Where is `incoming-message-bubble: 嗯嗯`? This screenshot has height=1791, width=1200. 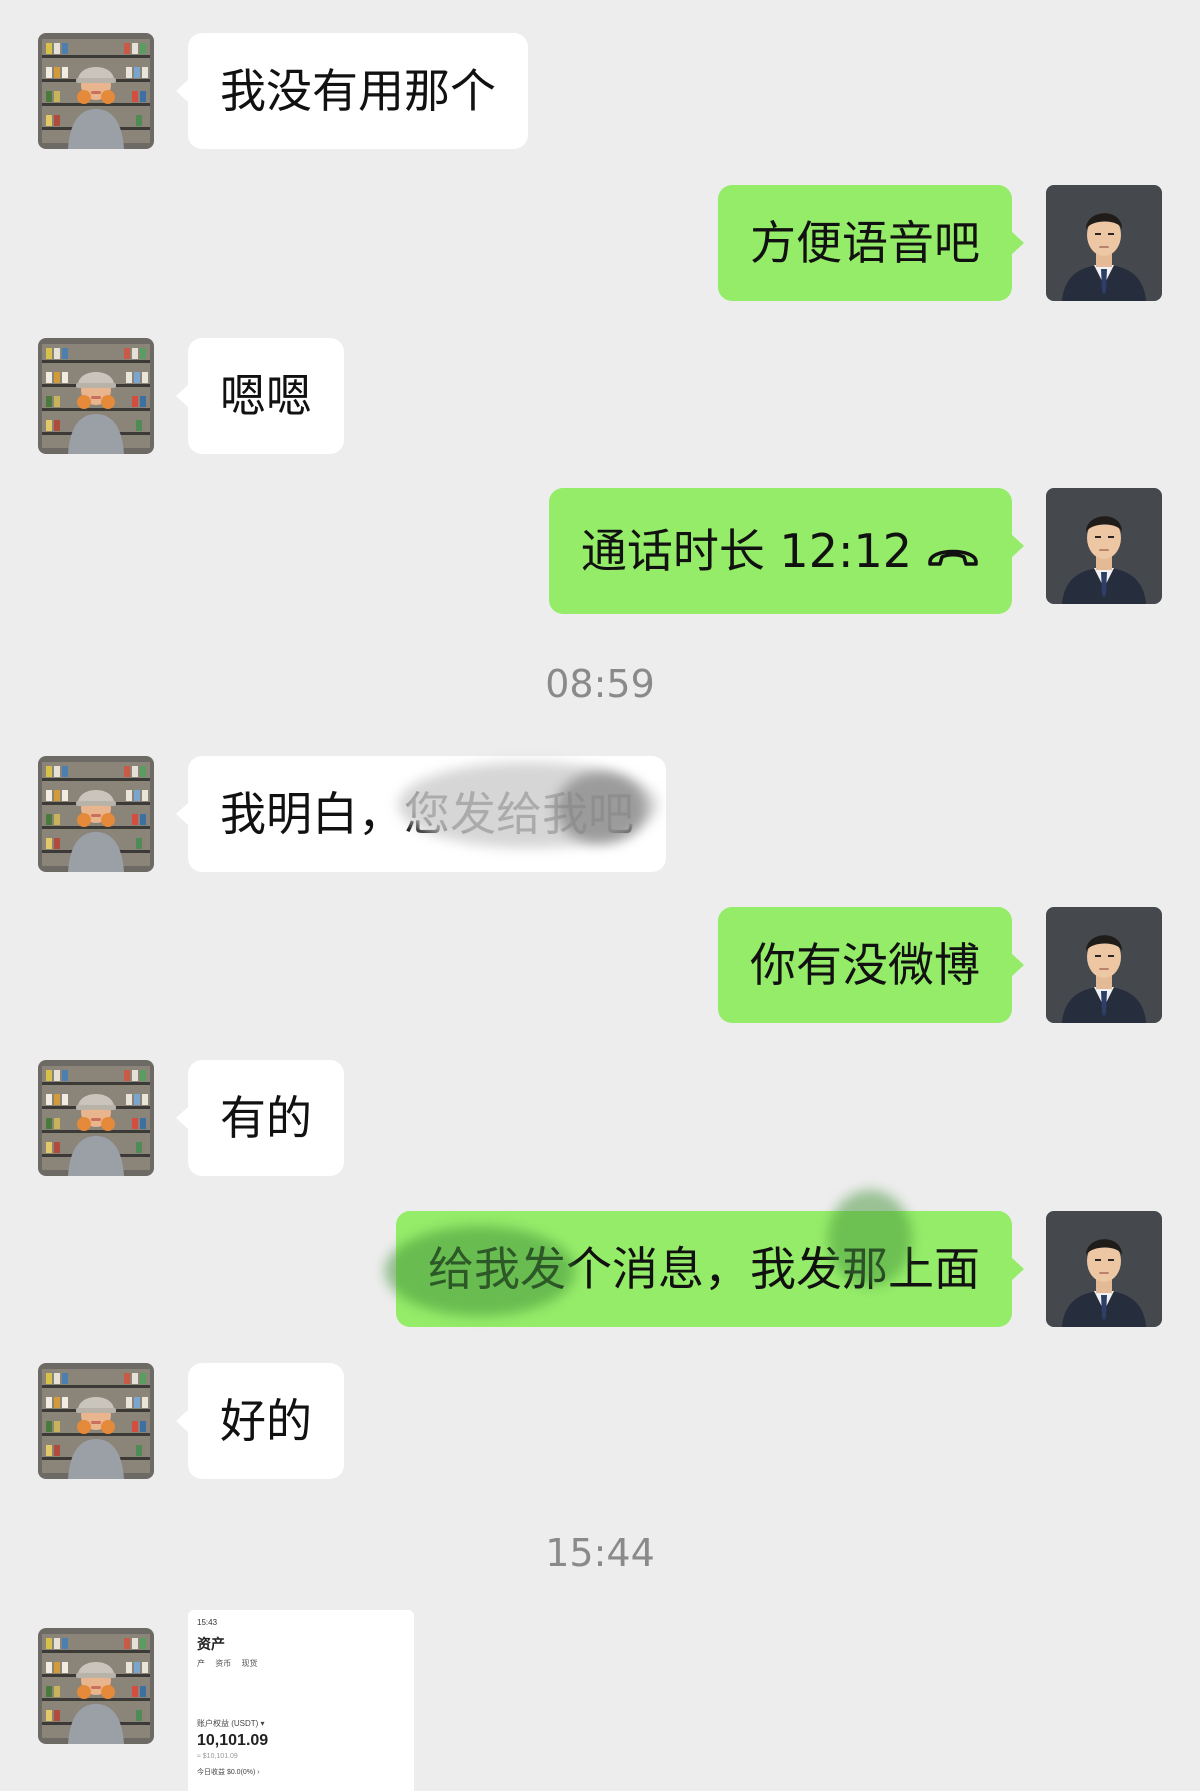
incoming-message-bubble: 嗯嗯 is located at coordinates (260, 396).